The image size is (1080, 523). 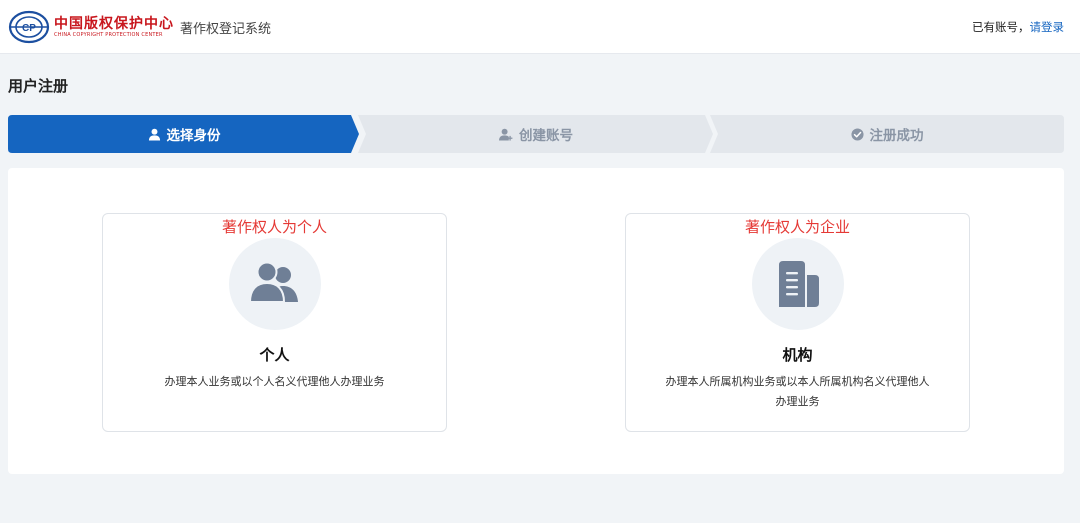 I want to click on organization-identity-card: 著作权人为企业 机构 办理本人所属机构业务或以本人所属机构名义代理他人办理业务, so click(x=797, y=322).